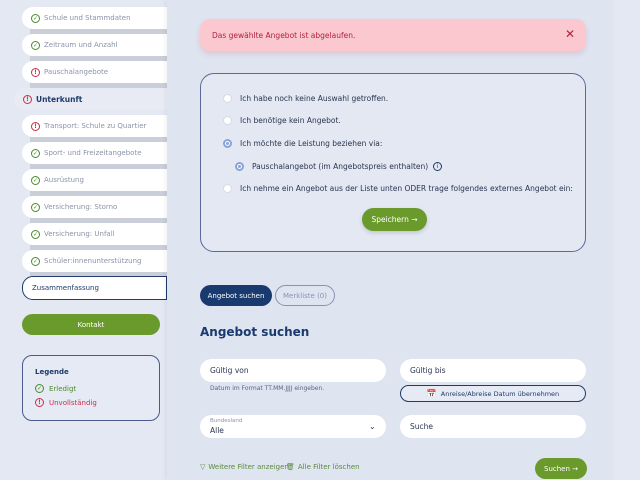 The width and height of the screenshot is (640, 480). I want to click on close-icon: ✕, so click(570, 34).